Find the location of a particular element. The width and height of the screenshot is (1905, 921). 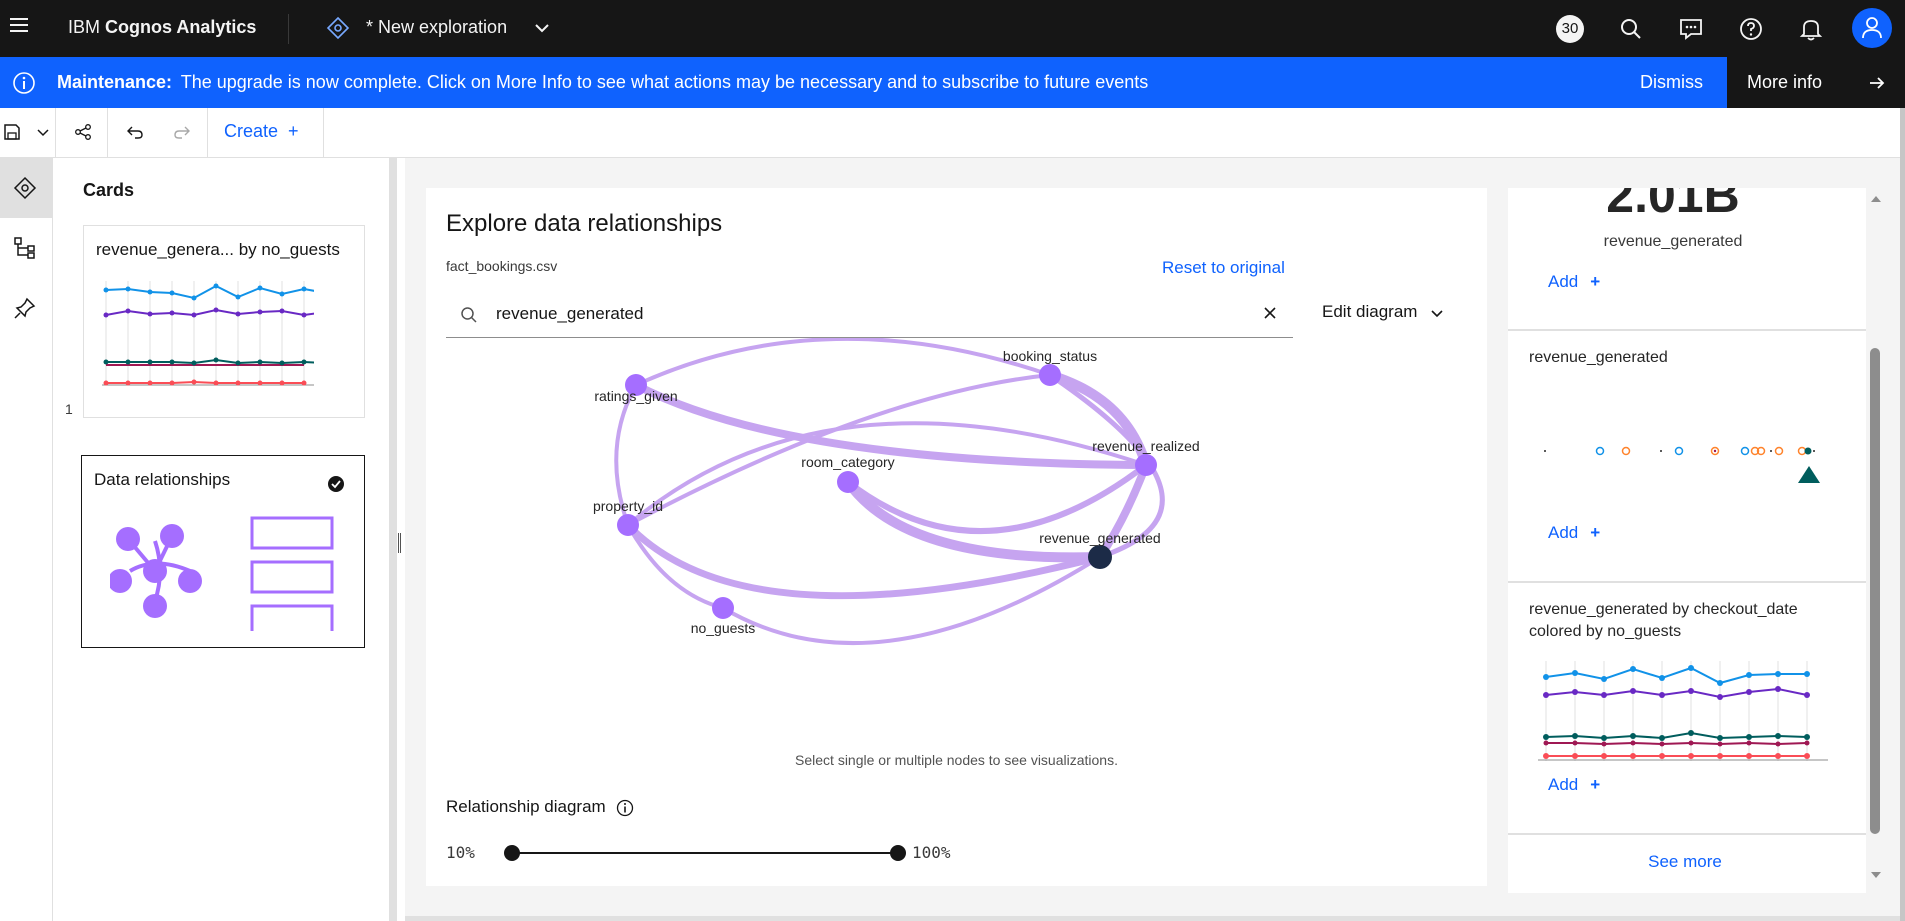

bottom-divider is located at coordinates (1152, 918).